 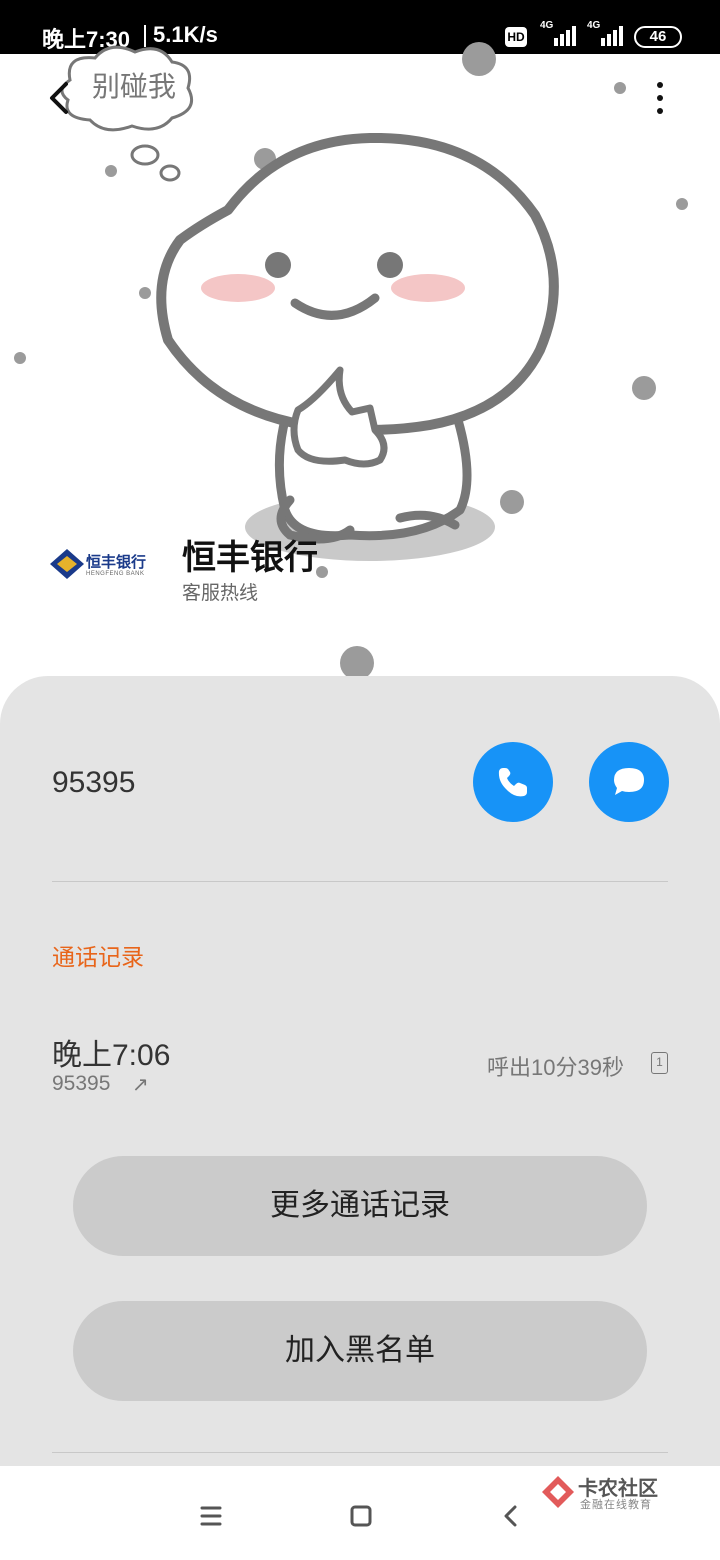 I want to click on menu-button, so click(x=211, y=1516).